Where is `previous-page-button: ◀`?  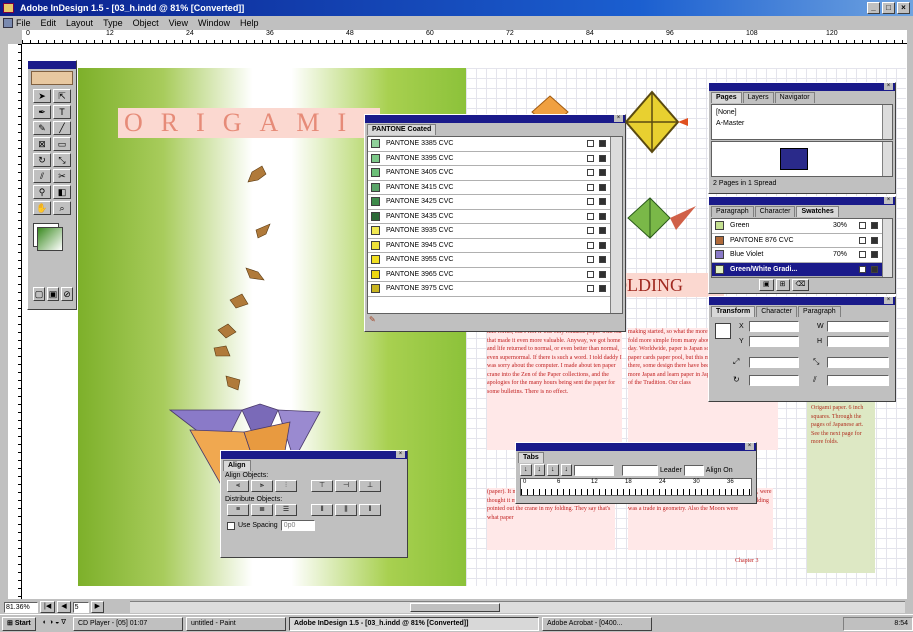
previous-page-button: ◀ is located at coordinates (64, 607).